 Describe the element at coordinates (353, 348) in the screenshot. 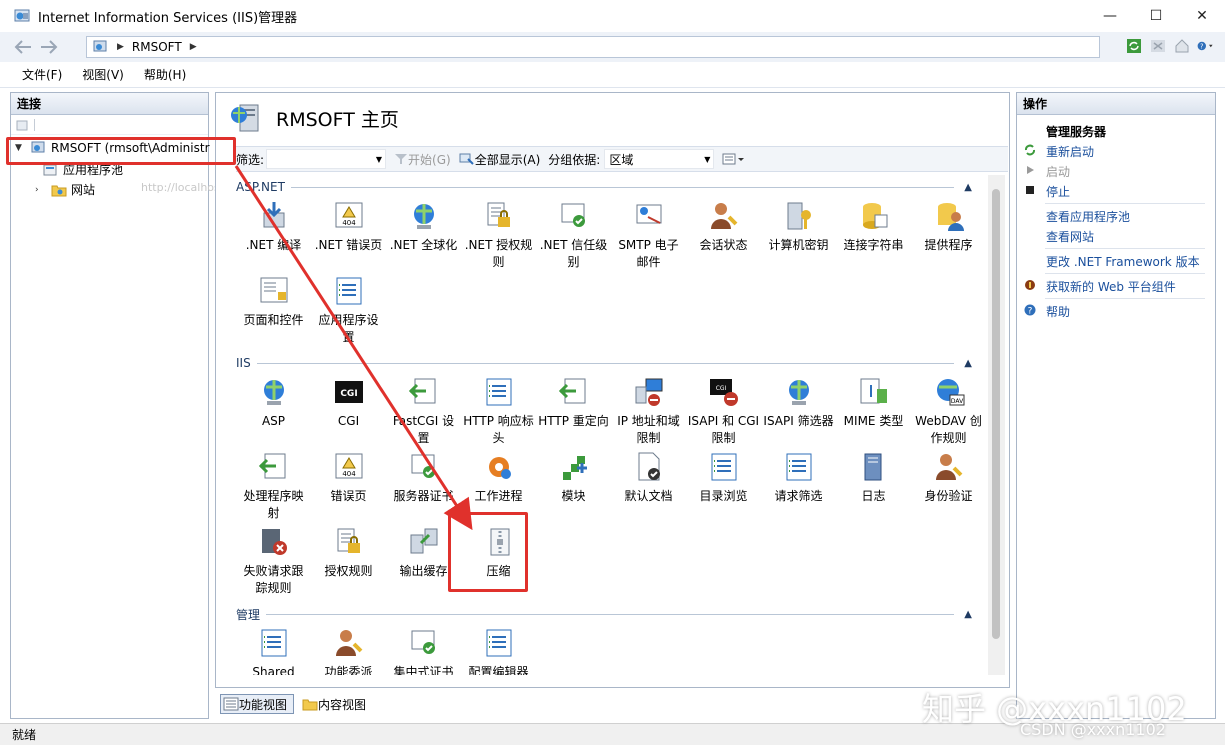

I see `annotation-arrow` at that location.